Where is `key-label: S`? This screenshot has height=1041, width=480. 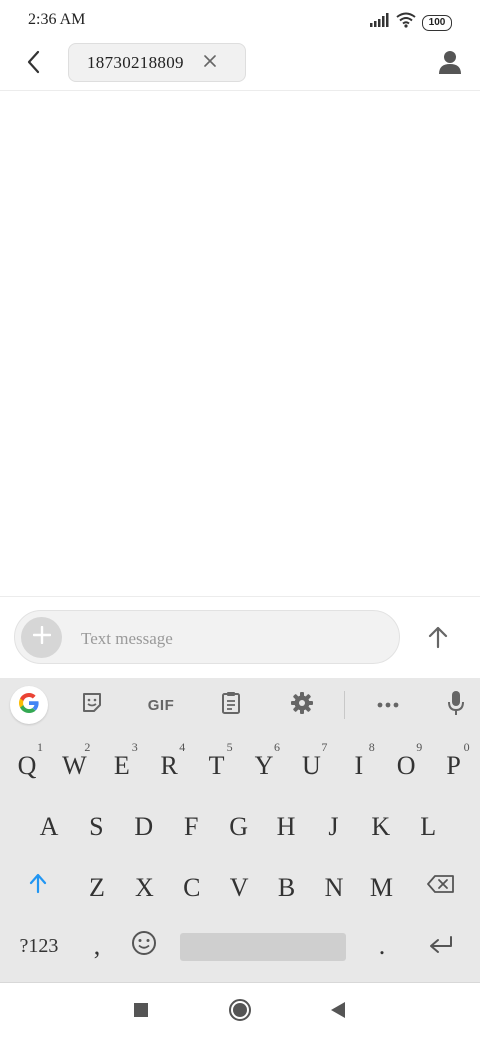 key-label: S is located at coordinates (96, 826).